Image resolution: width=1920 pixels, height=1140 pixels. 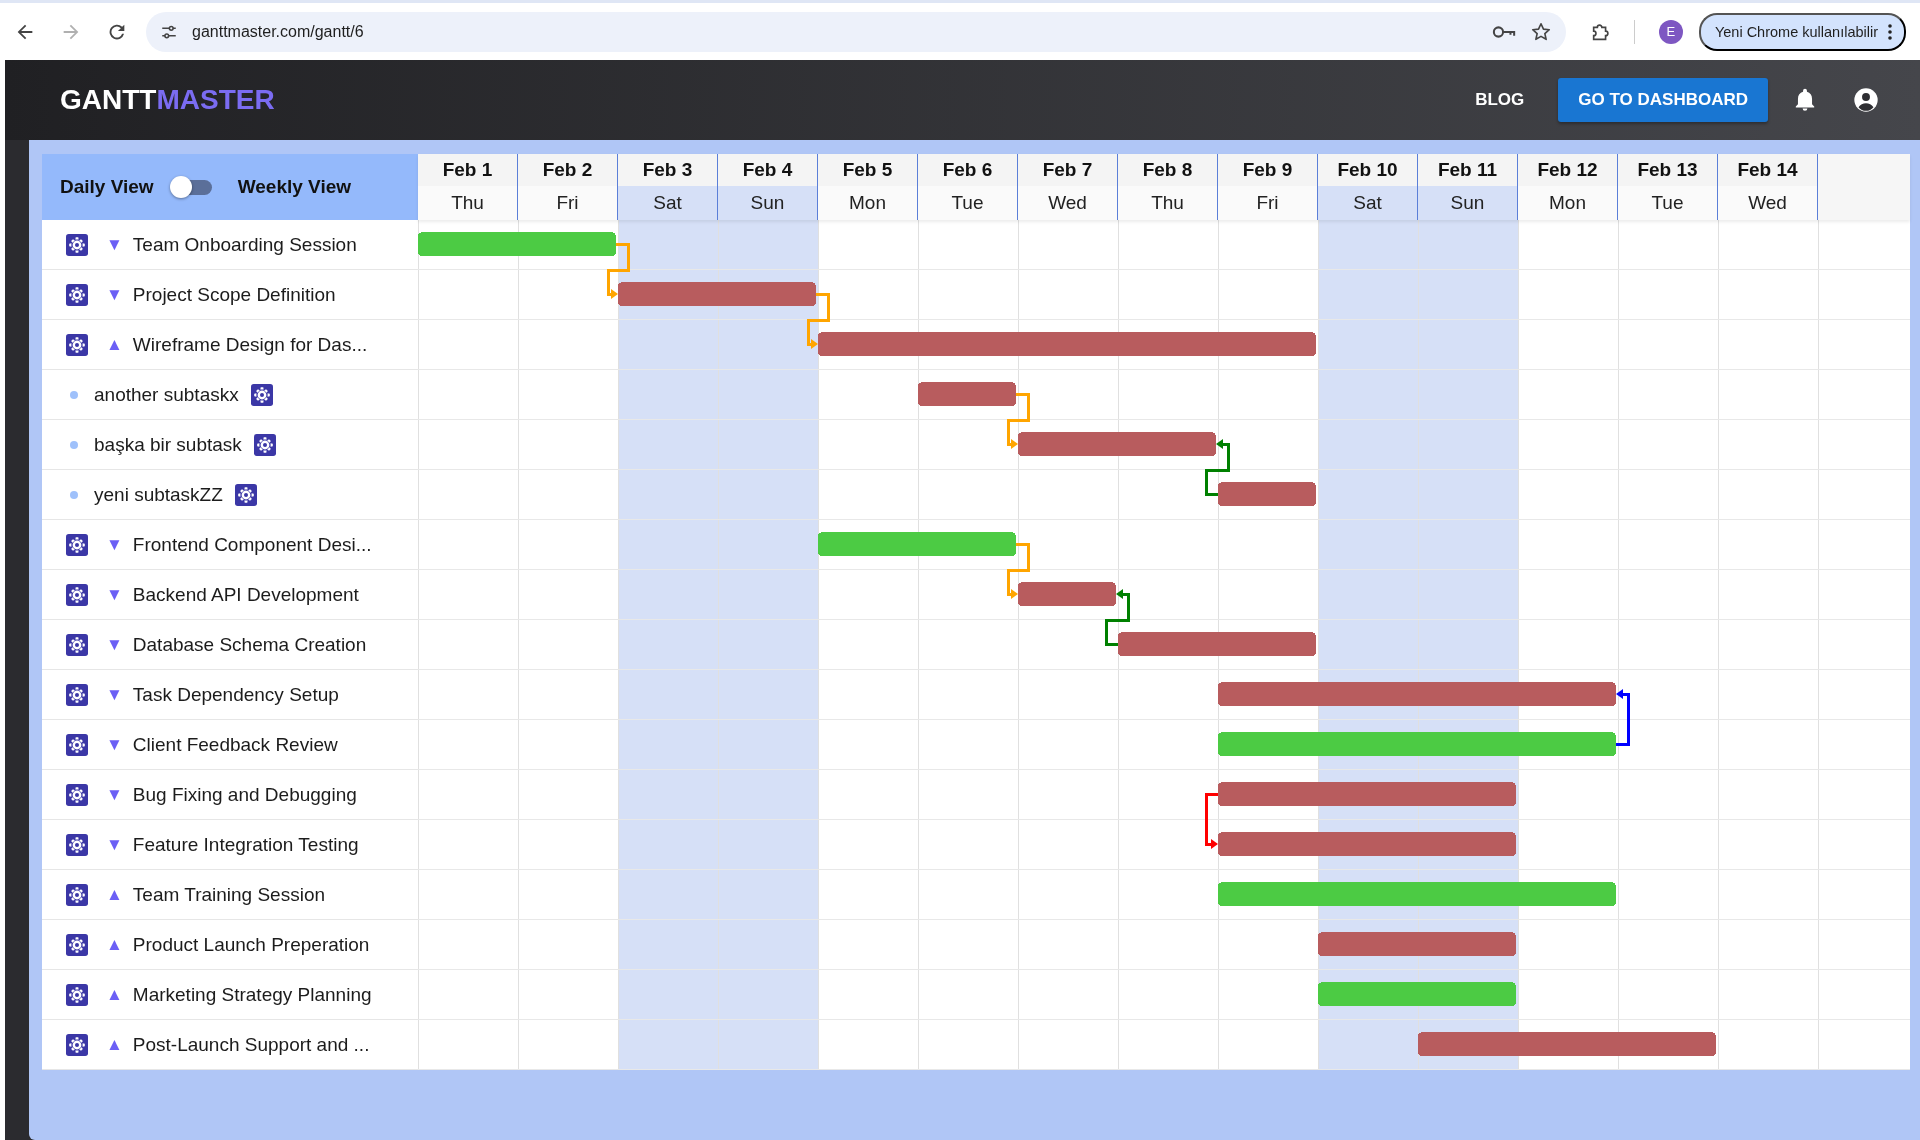 What do you see at coordinates (234, 294) in the screenshot?
I see `task-name: Project Scope Definition` at bounding box center [234, 294].